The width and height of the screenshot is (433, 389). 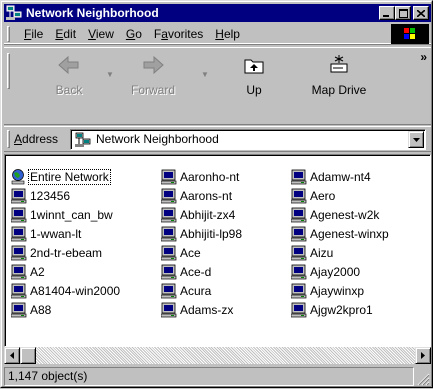 What do you see at coordinates (339, 90) in the screenshot?
I see `map-drive-label: Map Drive` at bounding box center [339, 90].